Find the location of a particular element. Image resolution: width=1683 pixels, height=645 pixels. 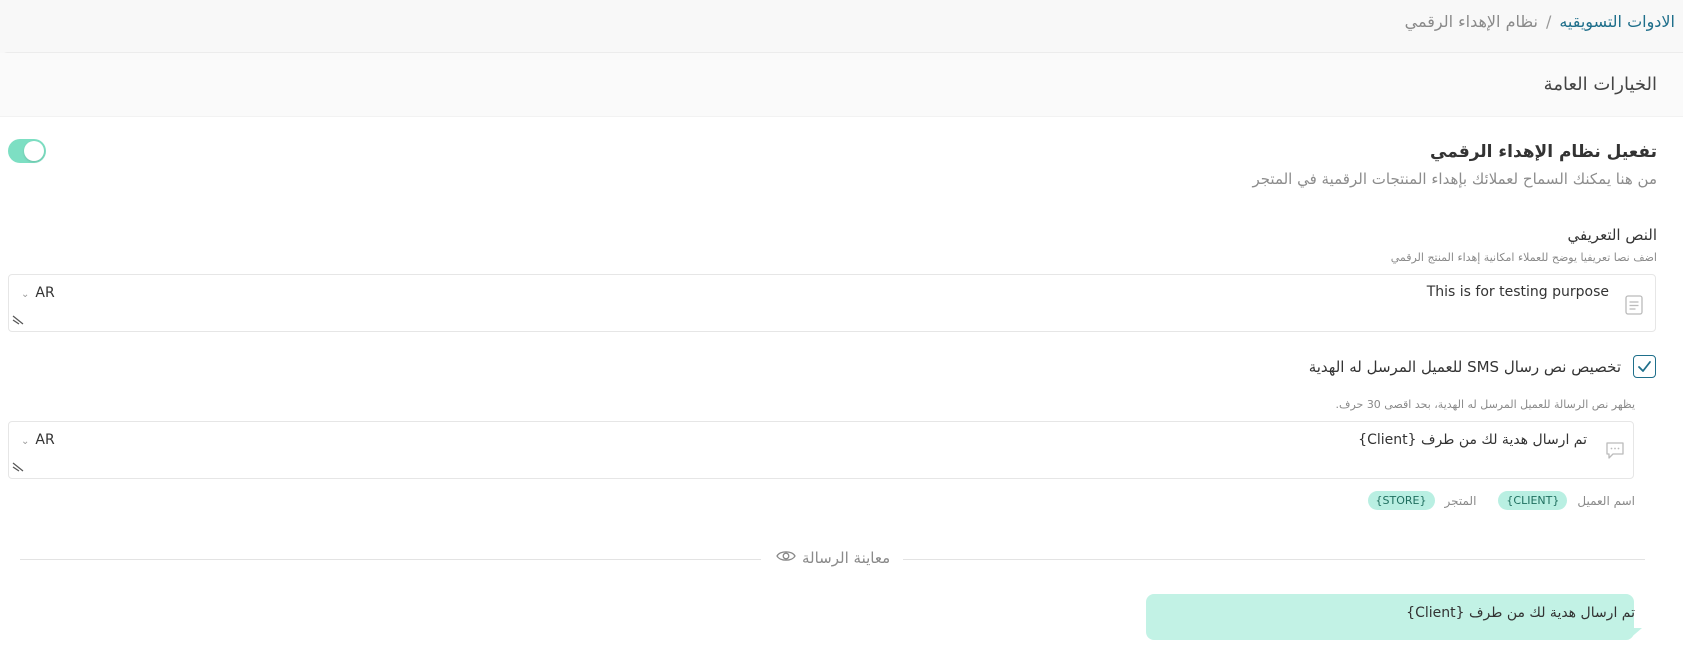

message-variables: اسم العميل {CLIENT} المتجر {STORE} is located at coordinates (1501, 500).